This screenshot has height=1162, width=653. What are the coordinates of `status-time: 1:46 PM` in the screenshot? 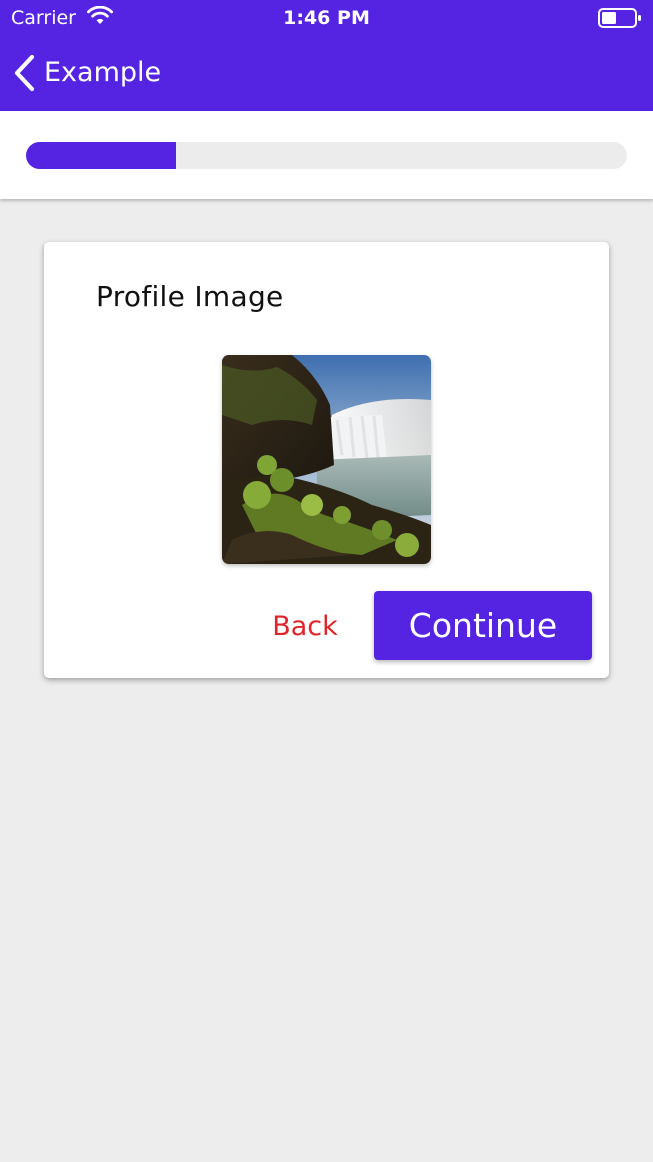 It's located at (326, 18).